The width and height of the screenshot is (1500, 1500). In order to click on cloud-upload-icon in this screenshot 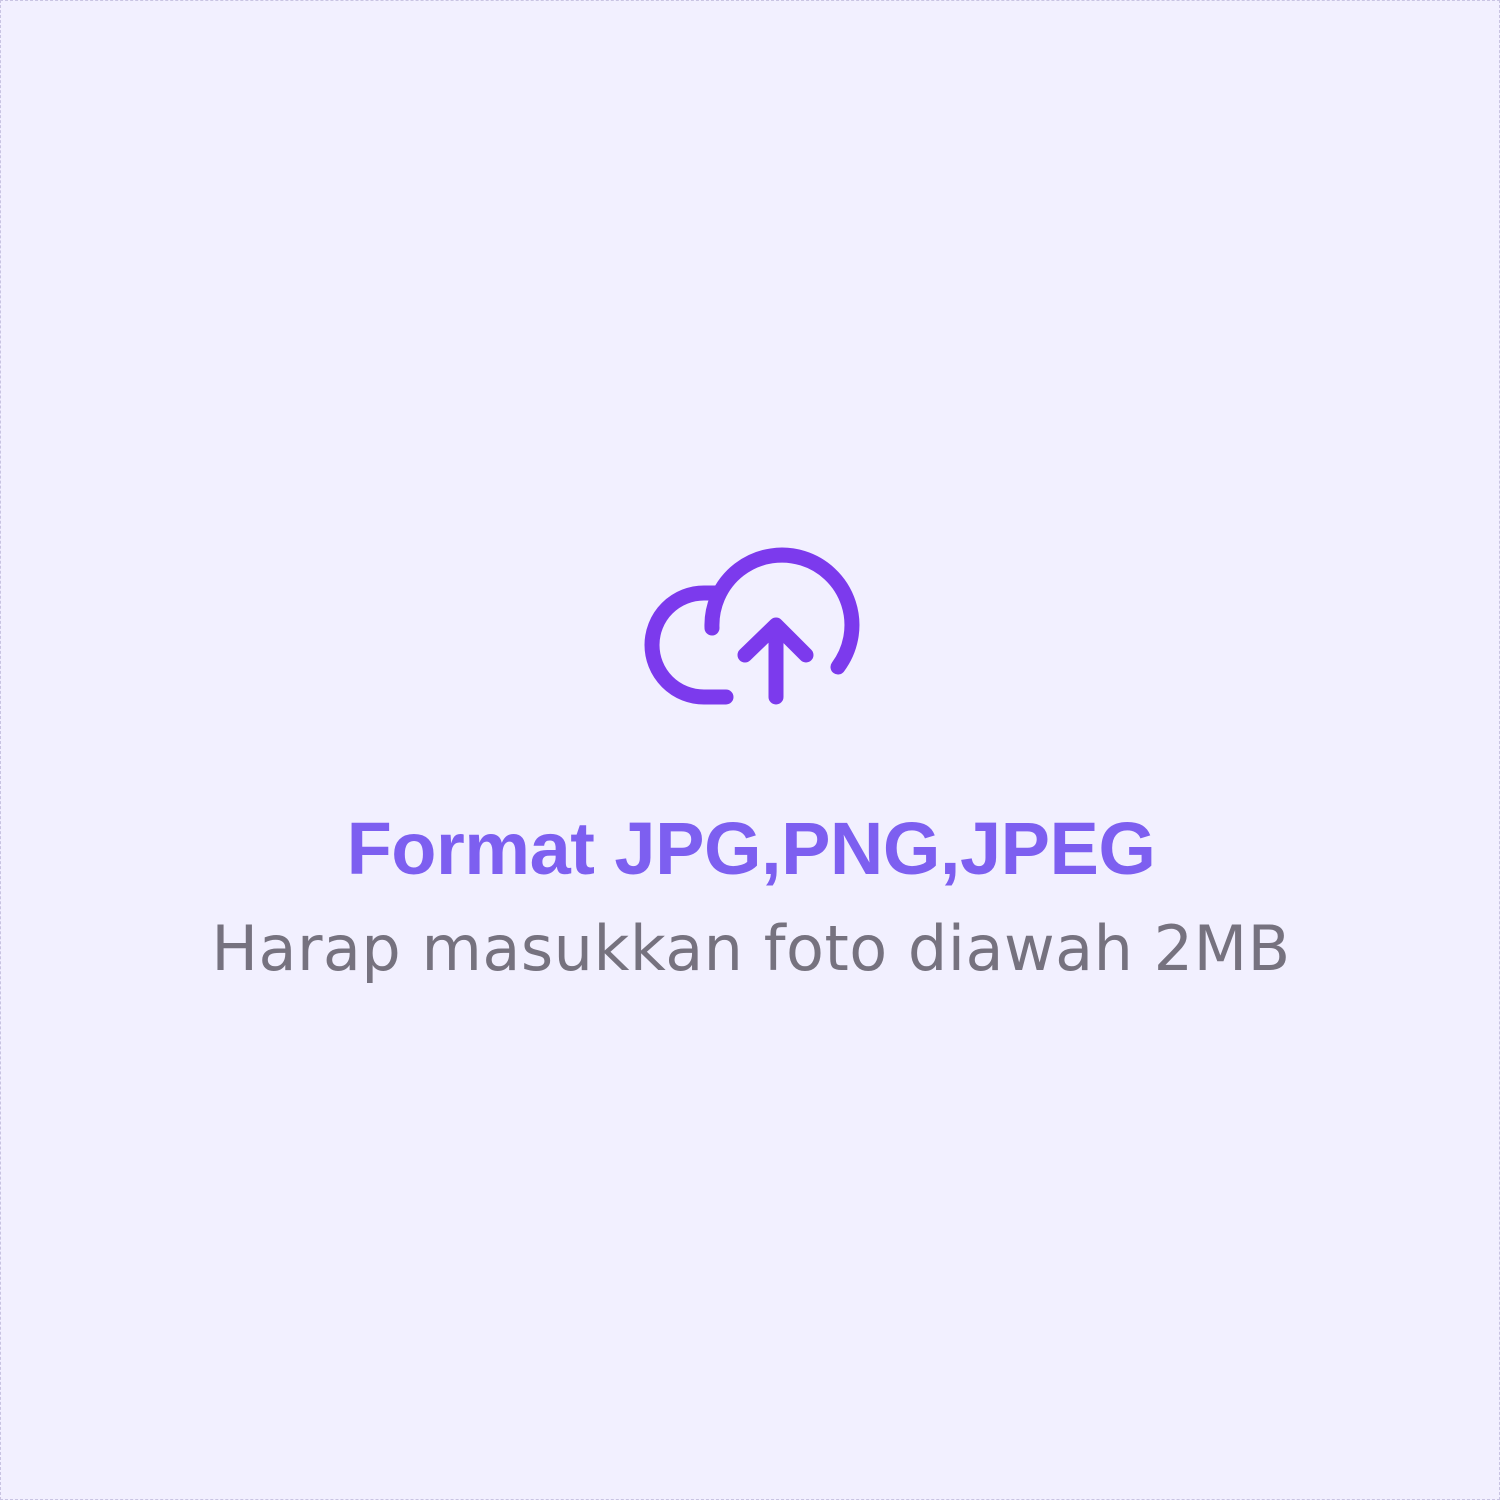, I will do `click(752, 626)`.